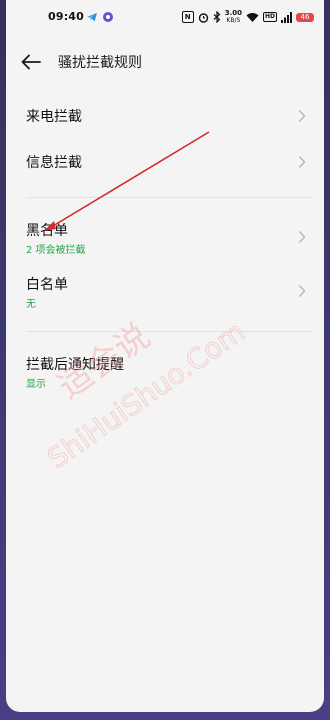  What do you see at coordinates (108, 17) in the screenshot?
I see `app-dot-icon` at bounding box center [108, 17].